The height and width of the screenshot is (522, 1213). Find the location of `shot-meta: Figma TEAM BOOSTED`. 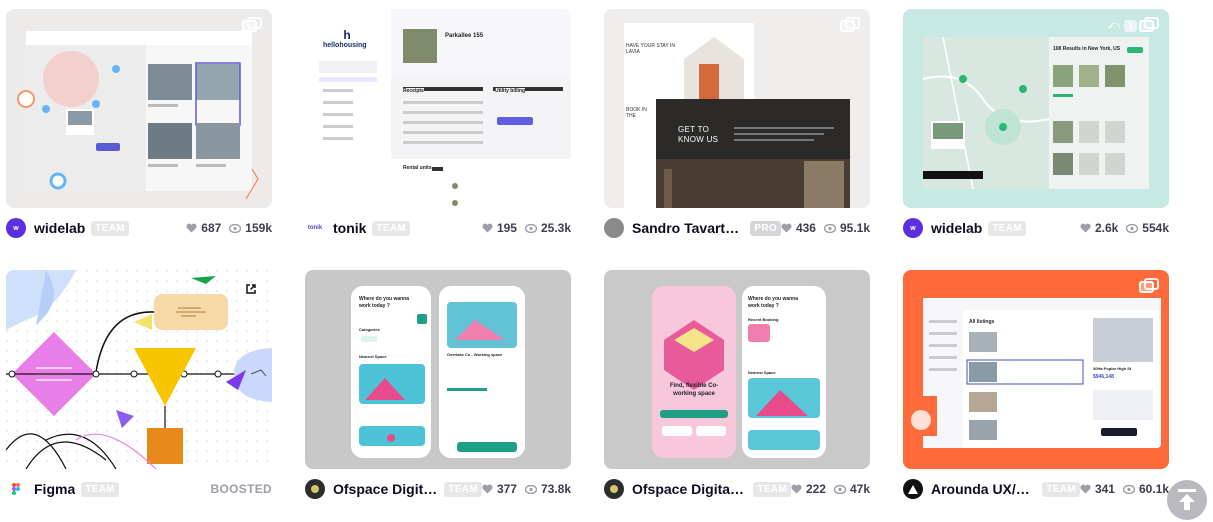

shot-meta: Figma TEAM BOOSTED is located at coordinates (139, 489).